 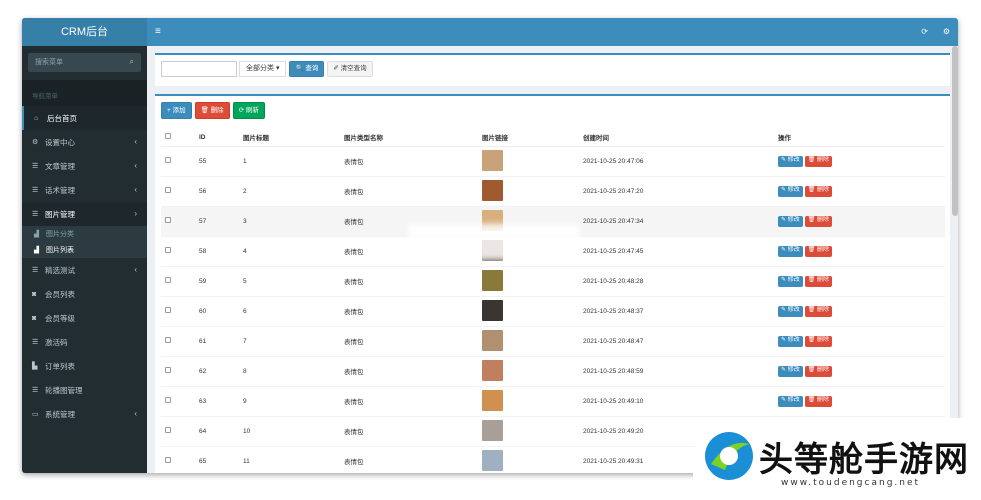 What do you see at coordinates (84, 234) in the screenshot?
I see `submenu-item: ▟ 图片分类` at bounding box center [84, 234].